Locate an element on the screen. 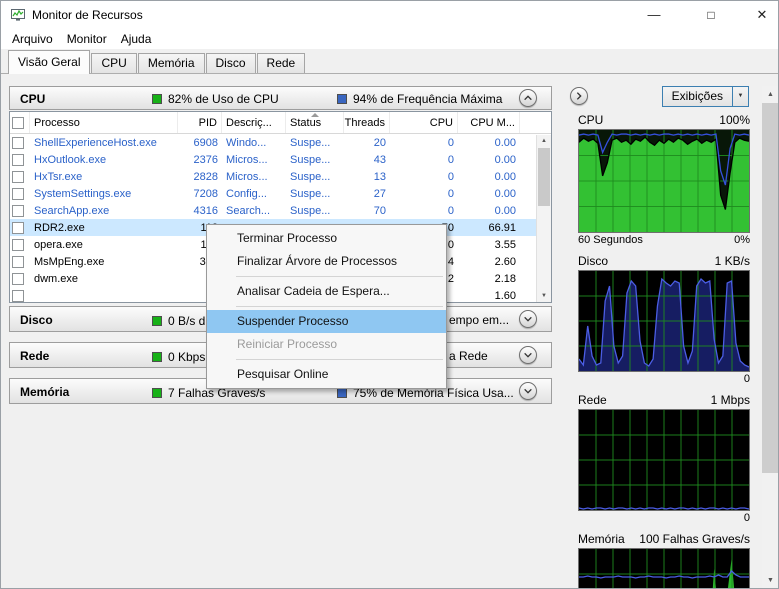 The width and height of the screenshot is (779, 589). tab-cpu: CPU is located at coordinates (114, 63).